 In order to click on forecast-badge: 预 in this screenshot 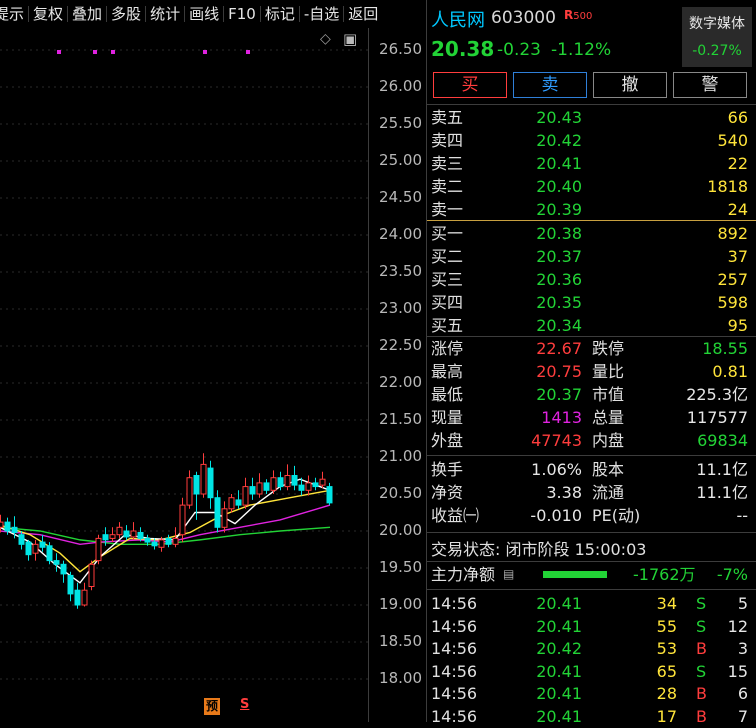, I will do `click(212, 706)`.